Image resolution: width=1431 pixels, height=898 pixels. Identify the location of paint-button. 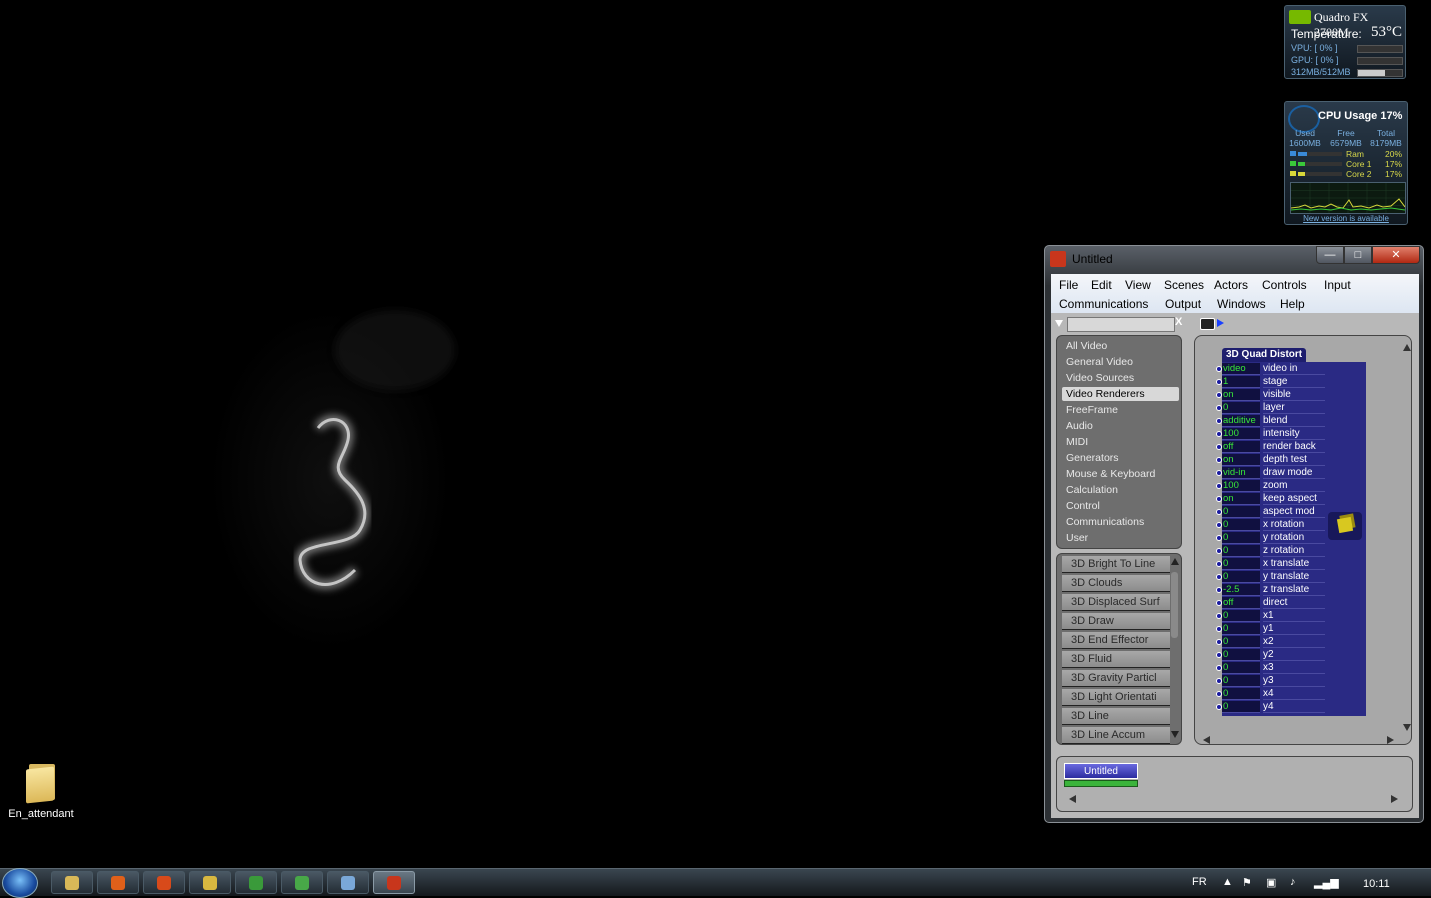
(210, 882).